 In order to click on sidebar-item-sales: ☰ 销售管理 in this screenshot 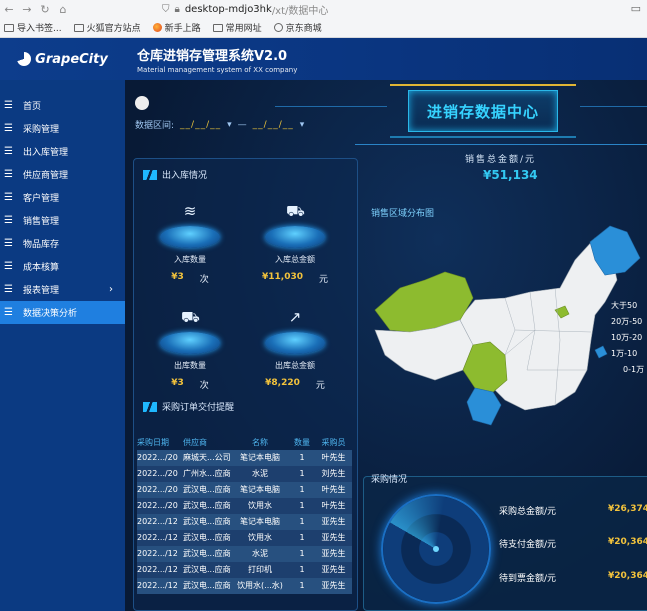, I will do `click(62, 220)`.